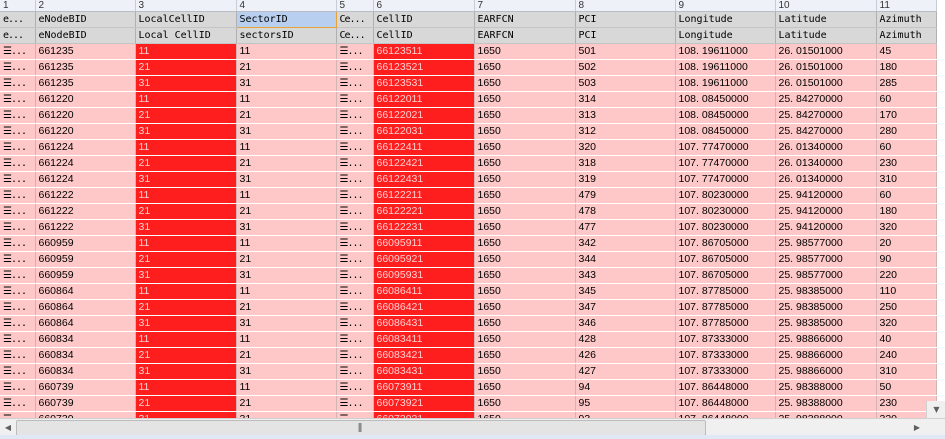 The width and height of the screenshot is (945, 439). What do you see at coordinates (826, 259) in the screenshot?
I see `latitude-cell: 25. 98577000` at bounding box center [826, 259].